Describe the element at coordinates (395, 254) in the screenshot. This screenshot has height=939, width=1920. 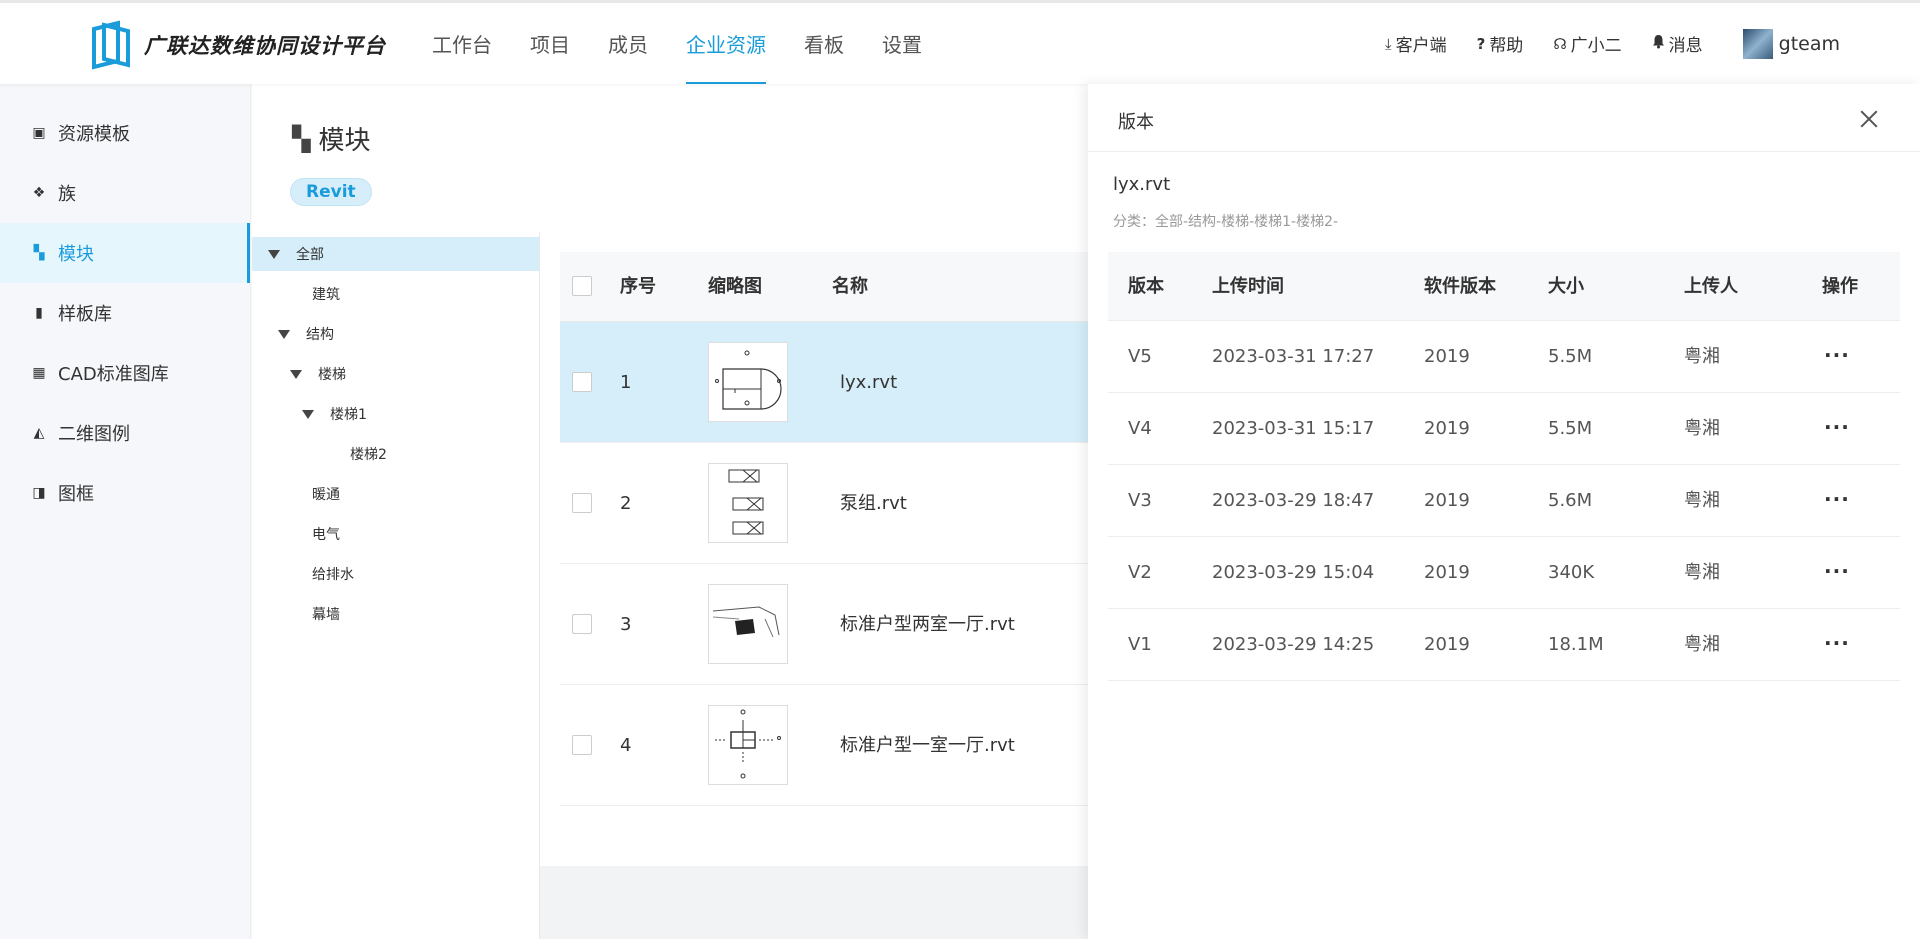
I see `tree-node-all: 全部` at that location.